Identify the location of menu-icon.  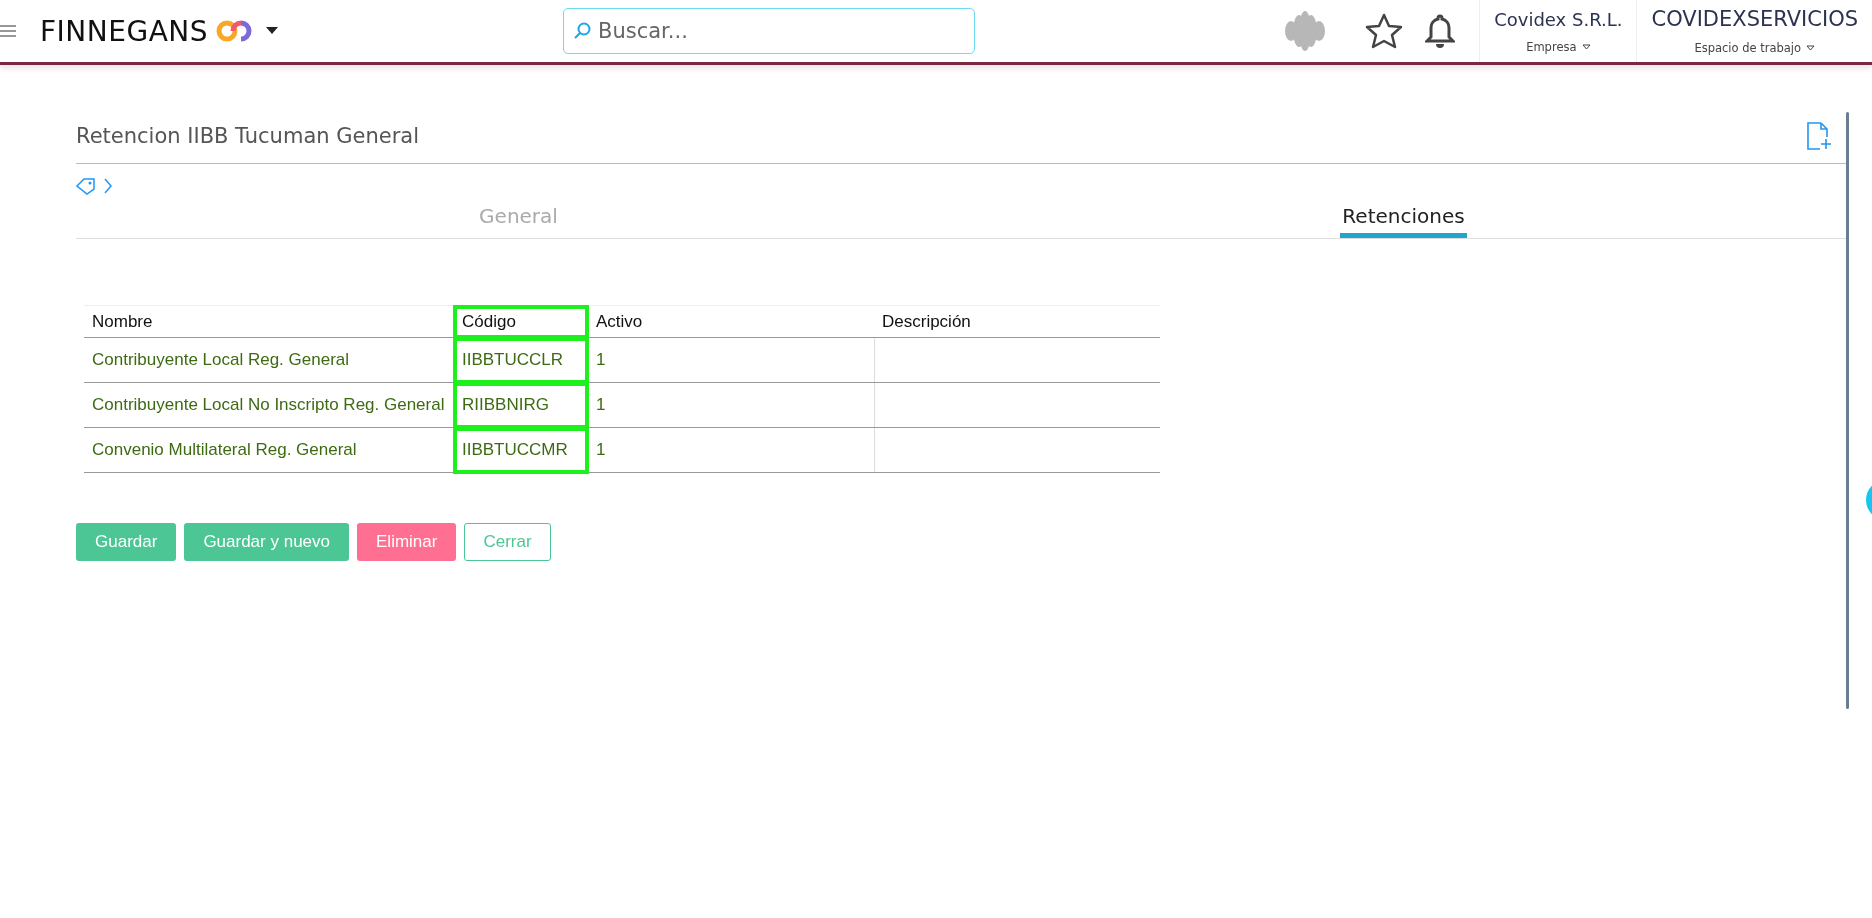
(8, 31).